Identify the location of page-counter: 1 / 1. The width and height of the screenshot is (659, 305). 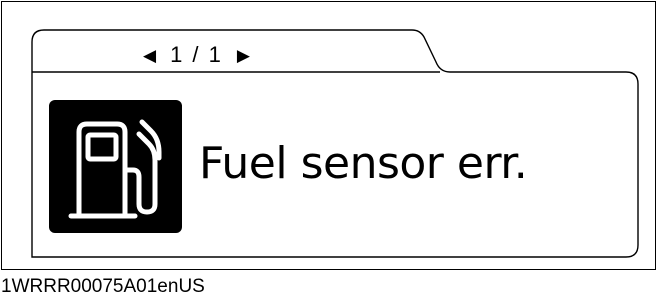
(196, 54).